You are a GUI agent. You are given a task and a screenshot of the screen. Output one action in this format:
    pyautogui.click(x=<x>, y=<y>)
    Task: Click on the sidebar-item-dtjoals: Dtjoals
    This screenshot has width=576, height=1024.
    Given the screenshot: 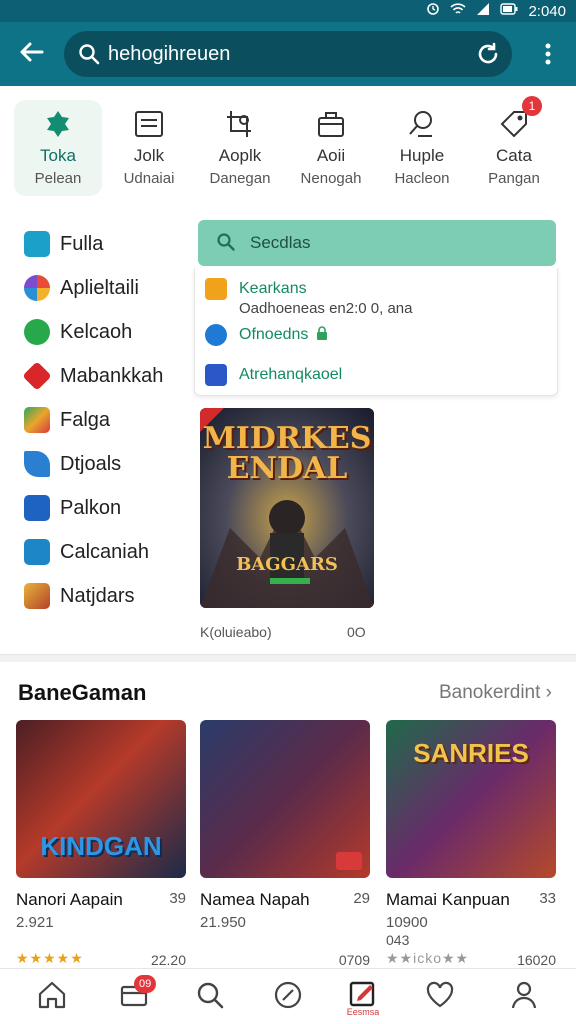 What is the action you would take?
    pyautogui.click(x=72, y=464)
    